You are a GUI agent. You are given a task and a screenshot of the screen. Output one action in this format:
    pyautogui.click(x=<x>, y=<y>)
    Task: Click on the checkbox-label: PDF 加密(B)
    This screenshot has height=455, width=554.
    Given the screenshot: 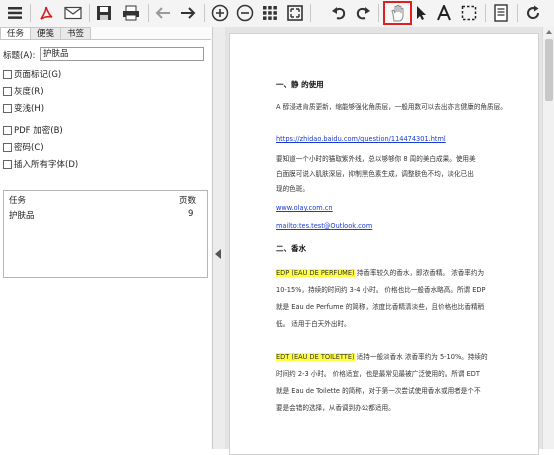 What is the action you would take?
    pyautogui.click(x=38, y=131)
    